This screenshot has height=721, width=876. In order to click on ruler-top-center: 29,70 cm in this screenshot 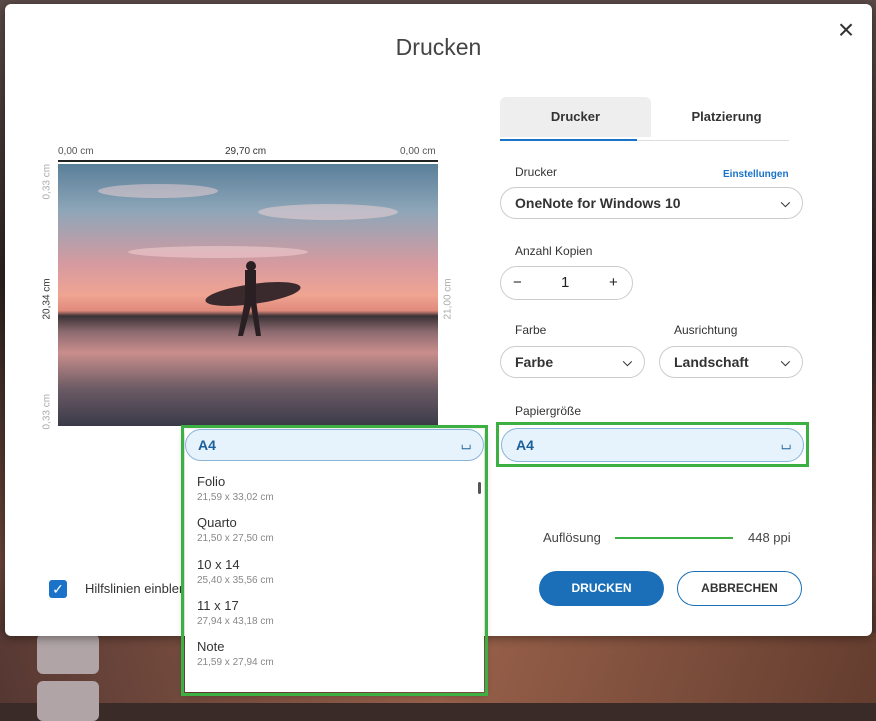, I will do `click(246, 151)`.